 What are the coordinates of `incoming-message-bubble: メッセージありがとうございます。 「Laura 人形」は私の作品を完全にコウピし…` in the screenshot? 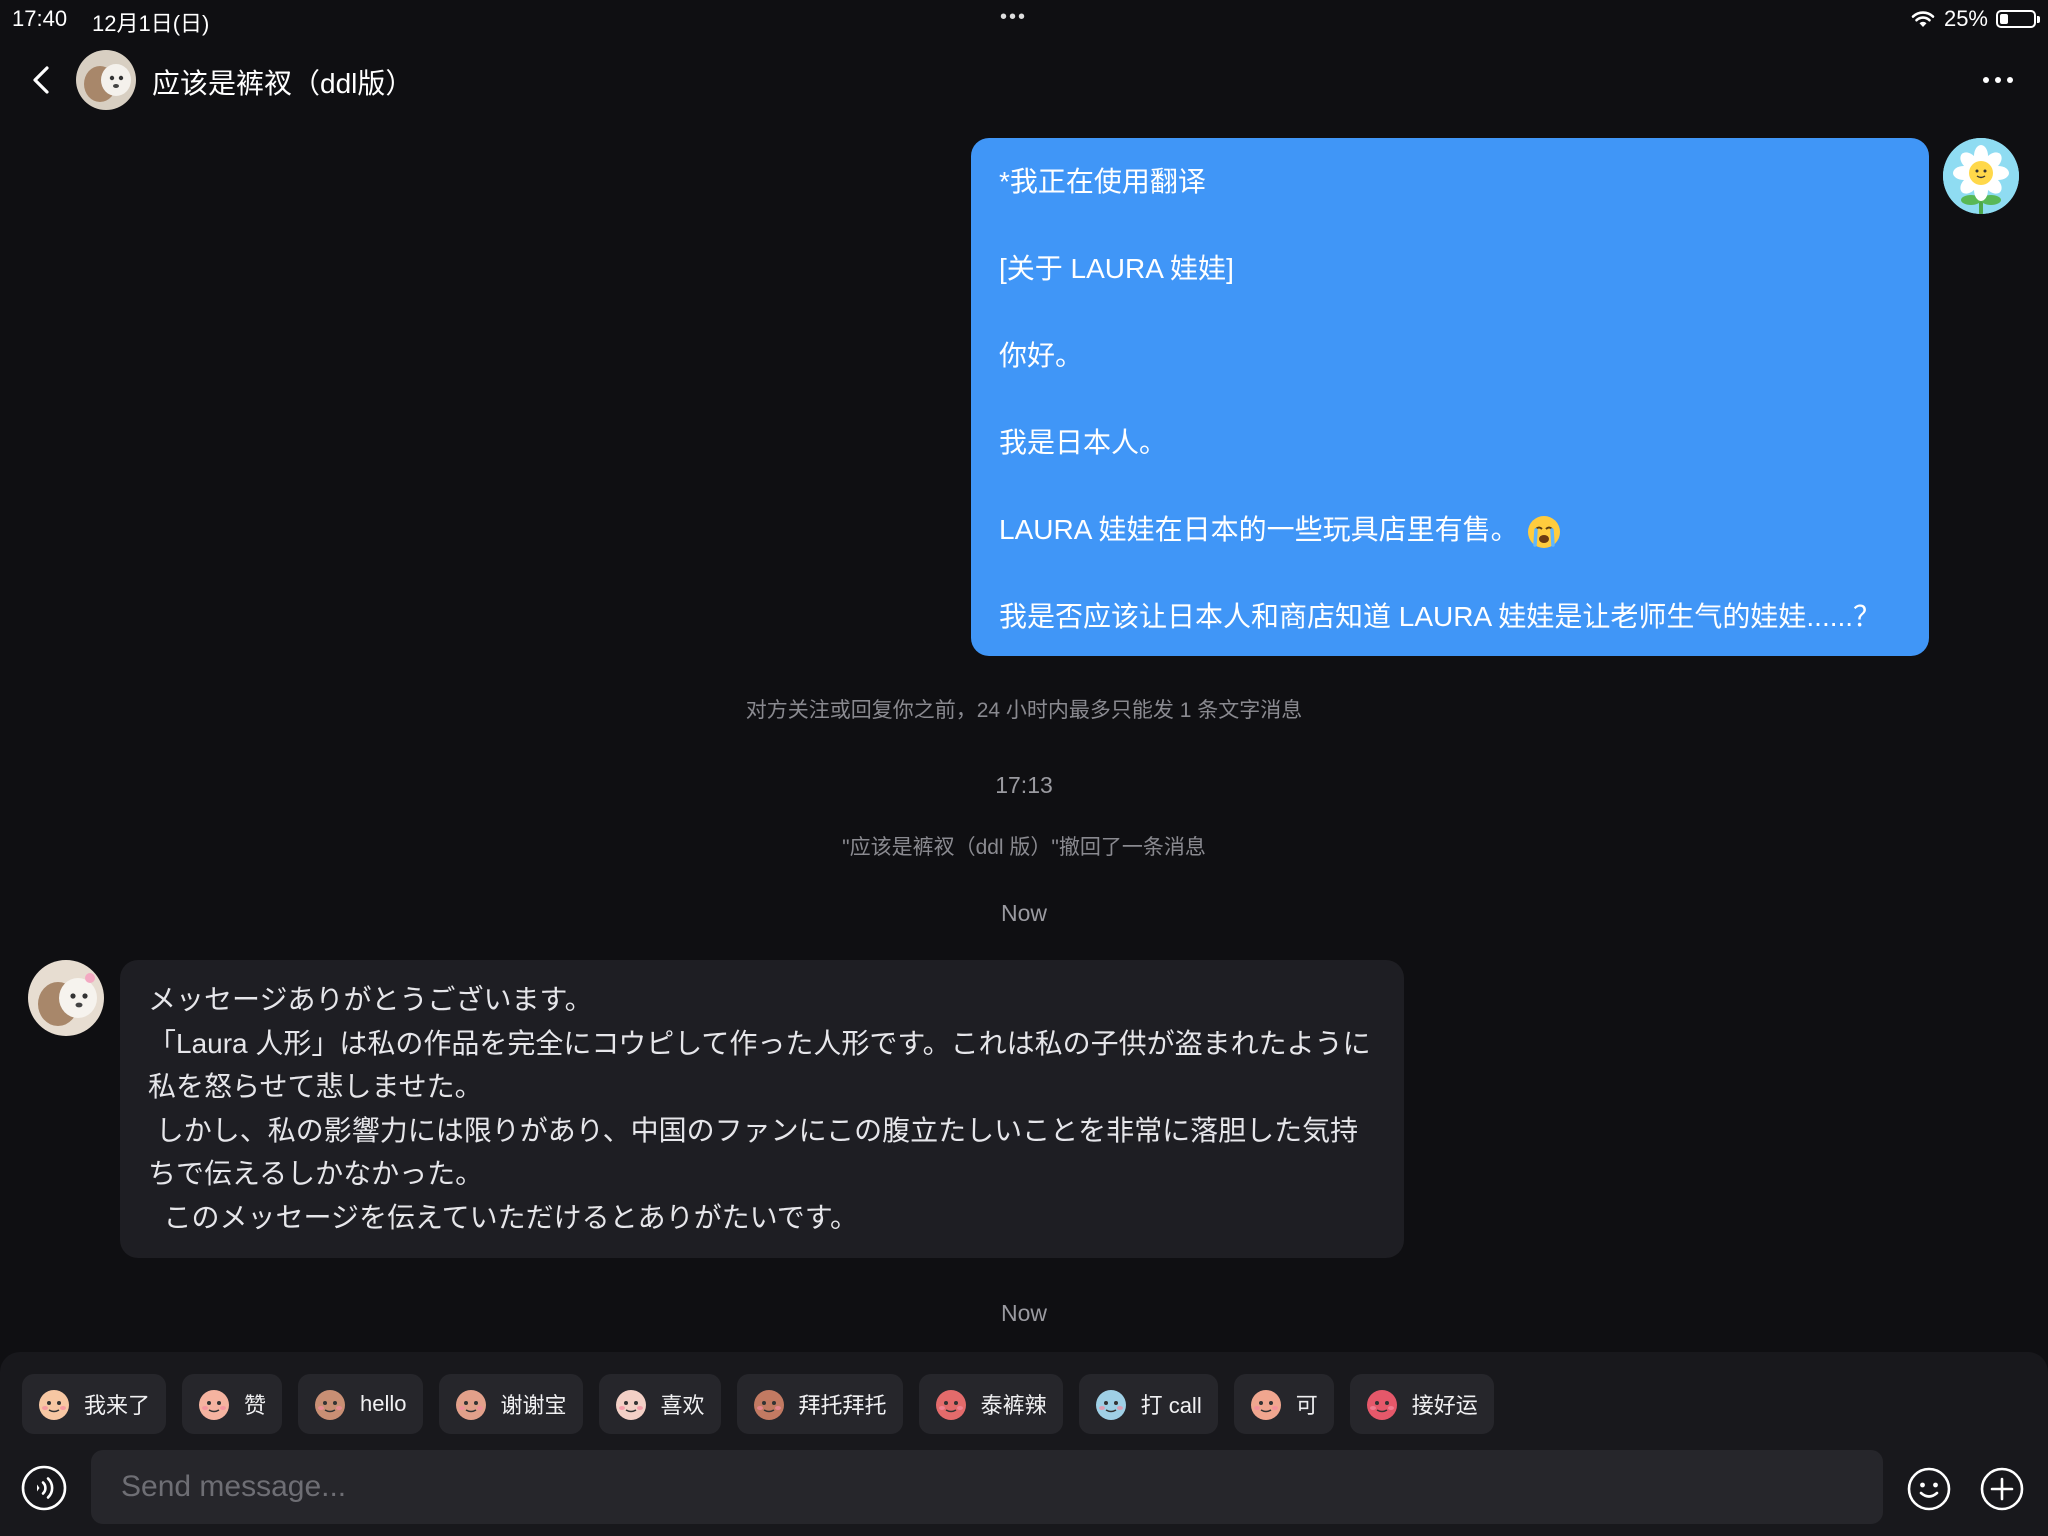 It's located at (762, 1109).